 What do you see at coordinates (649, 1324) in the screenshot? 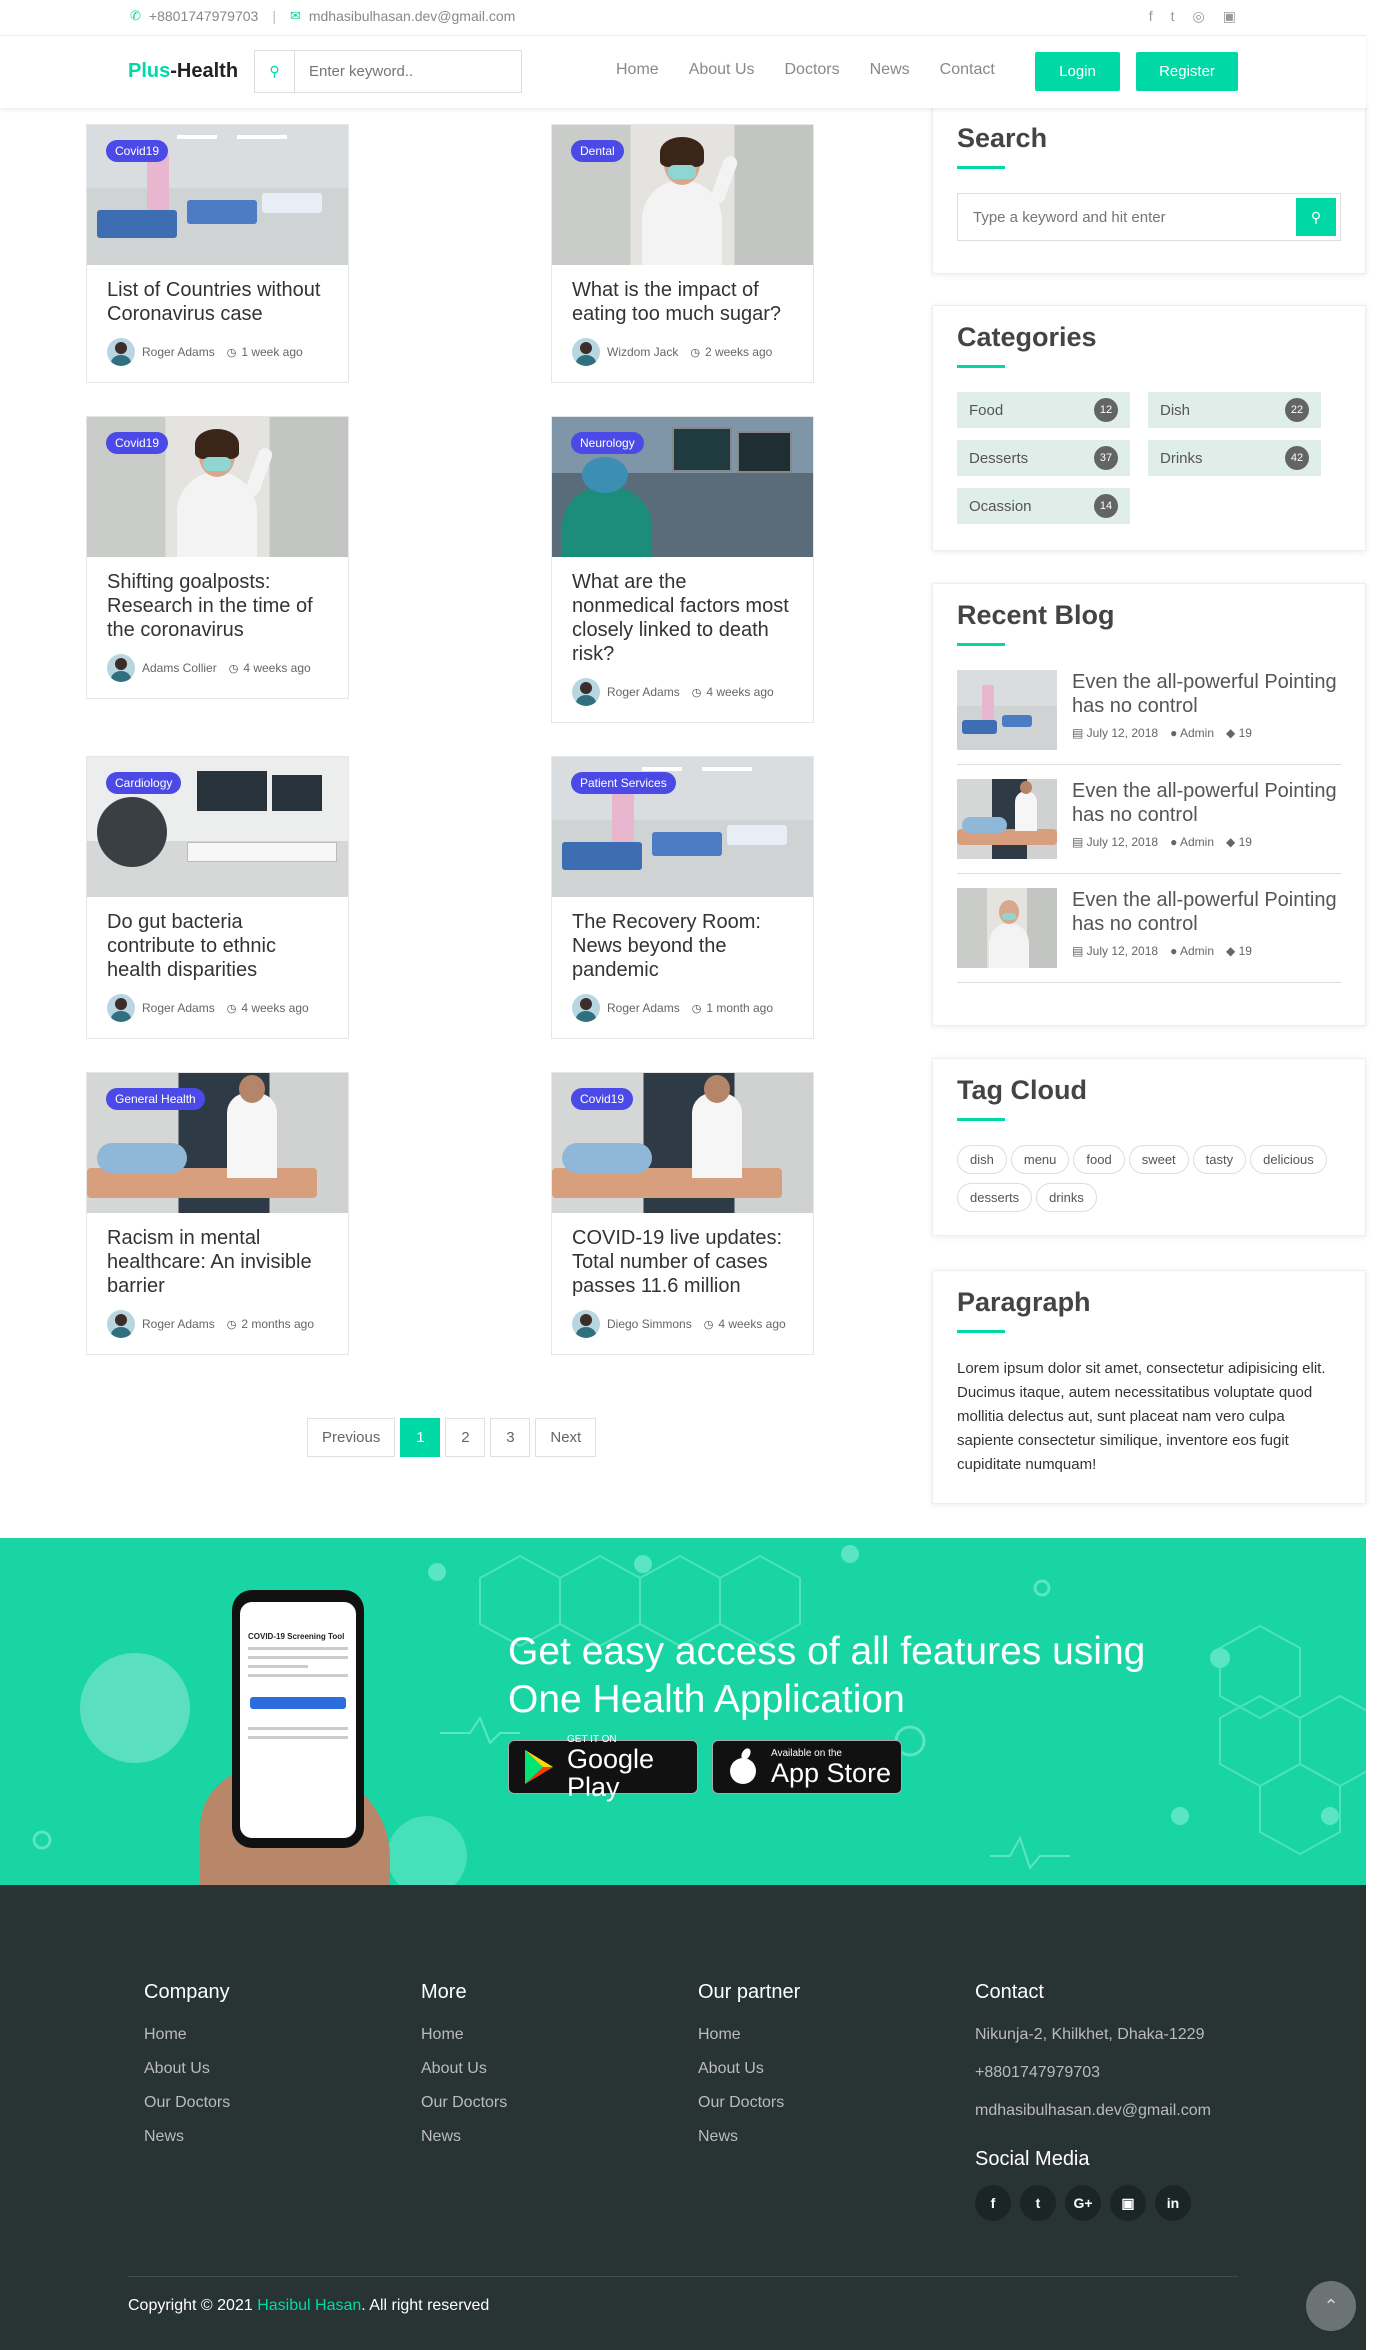
I see `blog-author: Diego Simmons` at bounding box center [649, 1324].